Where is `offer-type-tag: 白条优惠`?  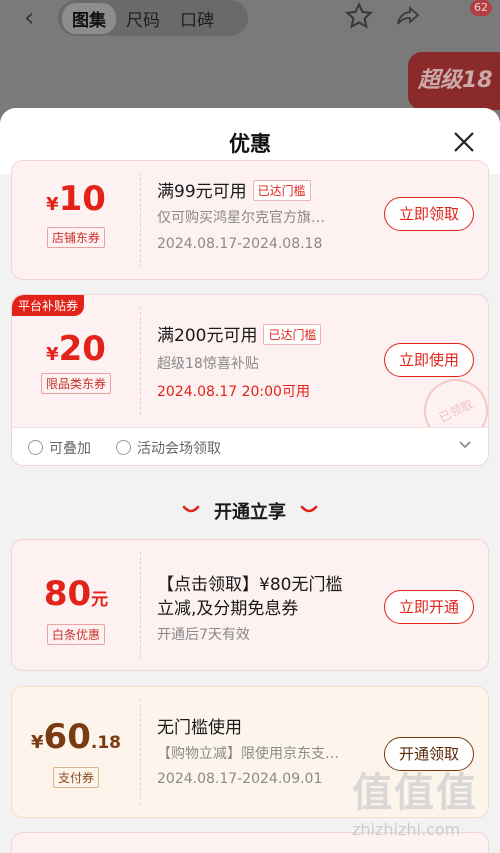
offer-type-tag: 白条优惠 is located at coordinates (76, 634).